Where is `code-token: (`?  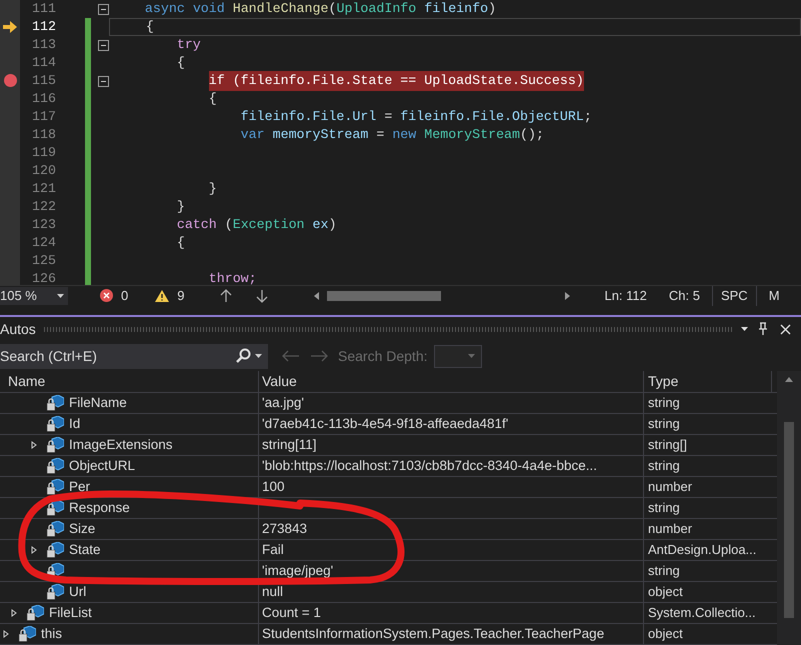
code-token: ( is located at coordinates (228, 225).